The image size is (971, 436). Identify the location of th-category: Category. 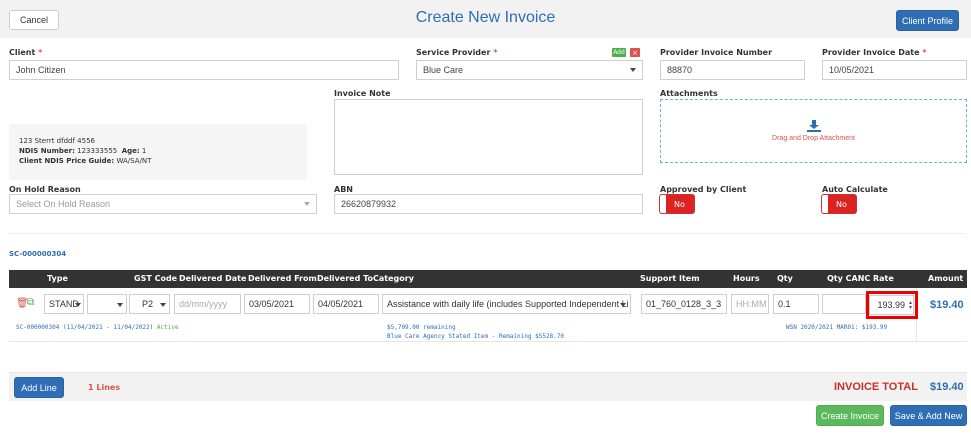
(393, 278).